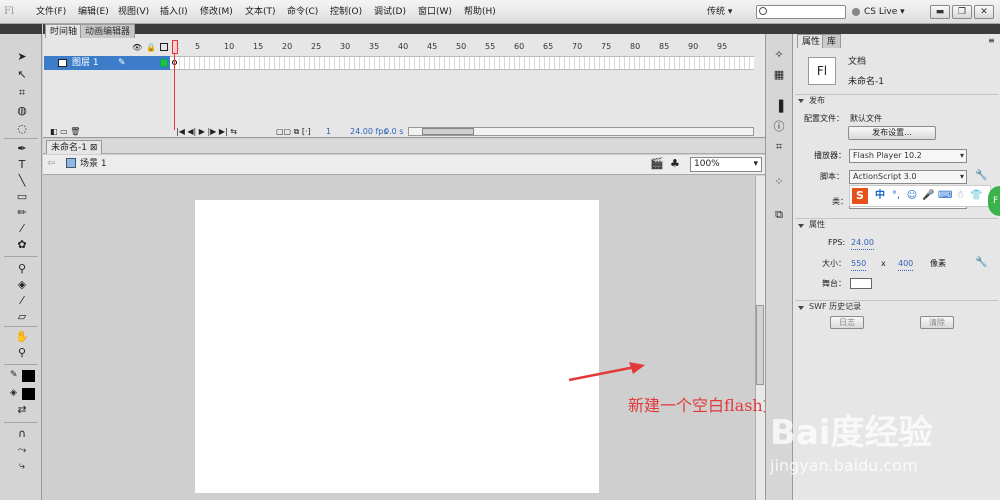 Image resolution: width=1000 pixels, height=500 pixels. What do you see at coordinates (28, 394) in the screenshot?
I see `fill-color-swatch` at bounding box center [28, 394].